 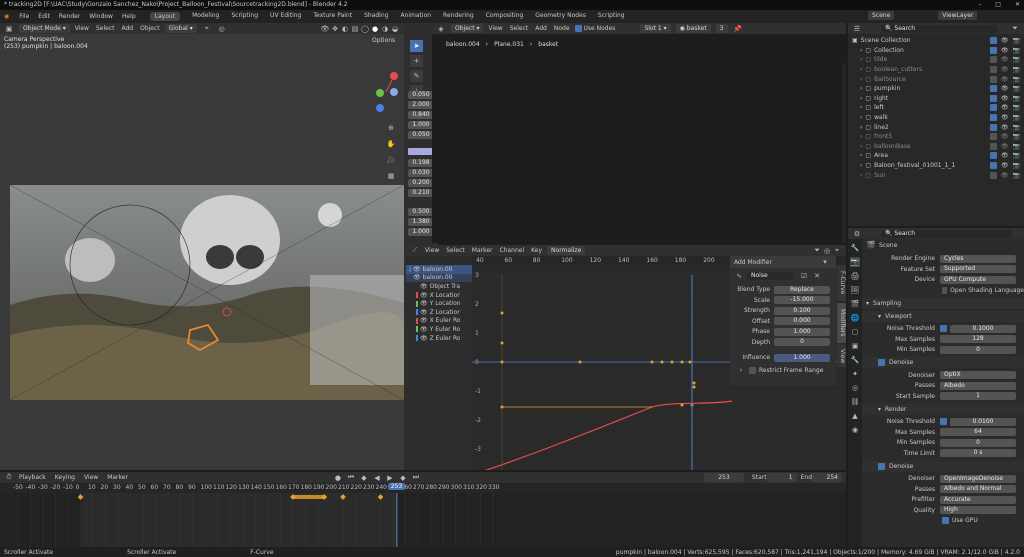 I want to click on sidebar-value-field: 0.500, so click(x=421, y=212).